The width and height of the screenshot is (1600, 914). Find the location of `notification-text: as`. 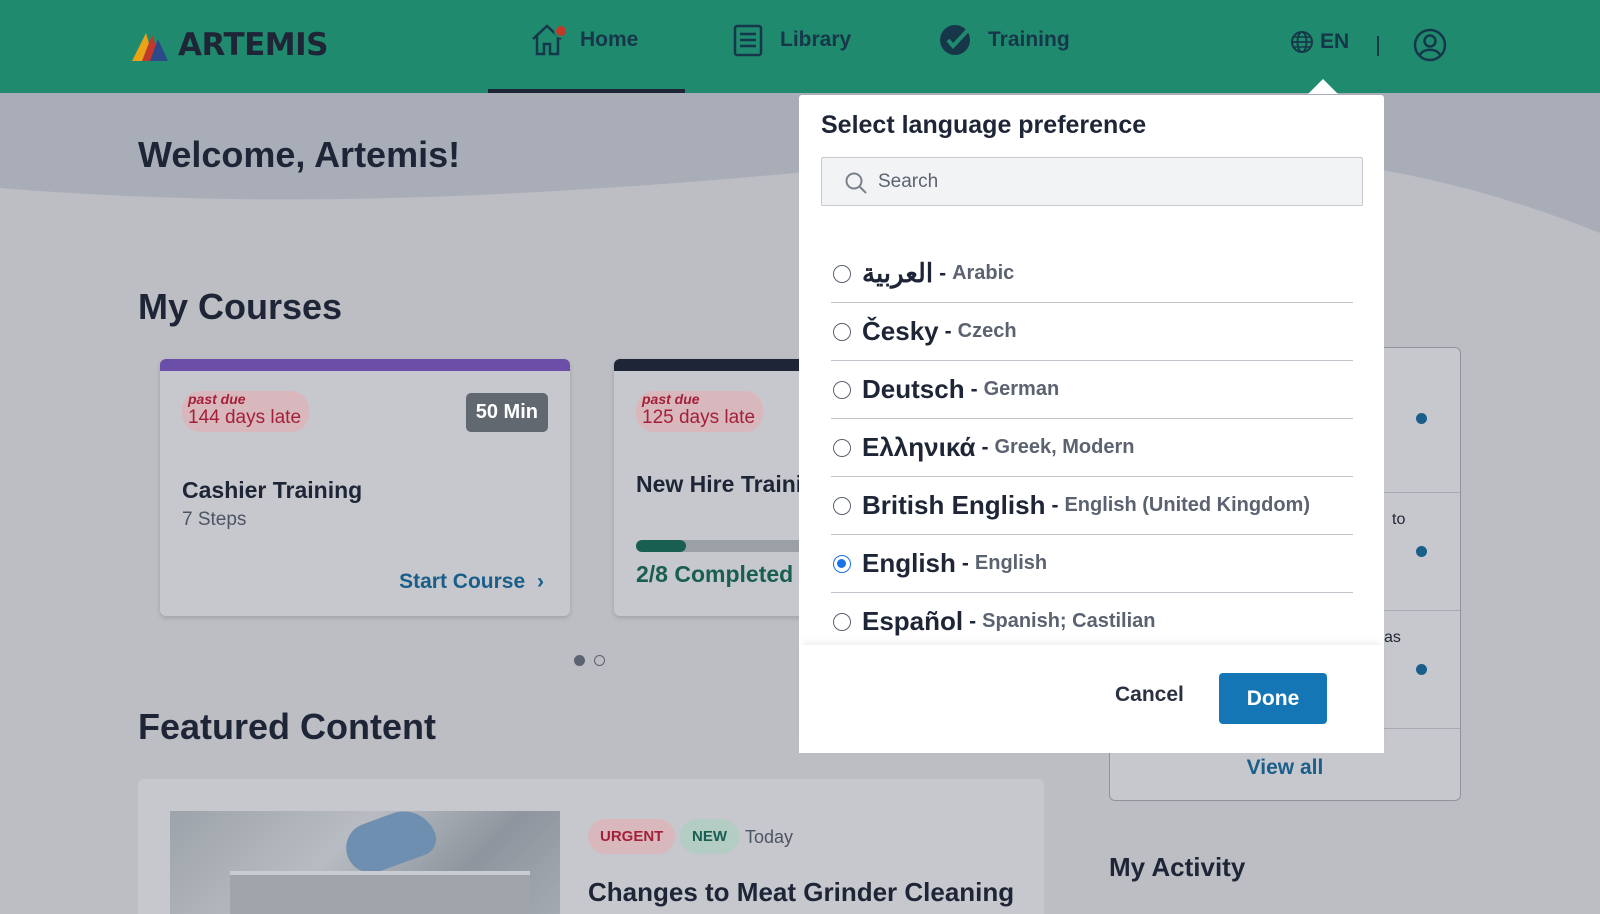

notification-text: as is located at coordinates (1392, 637).